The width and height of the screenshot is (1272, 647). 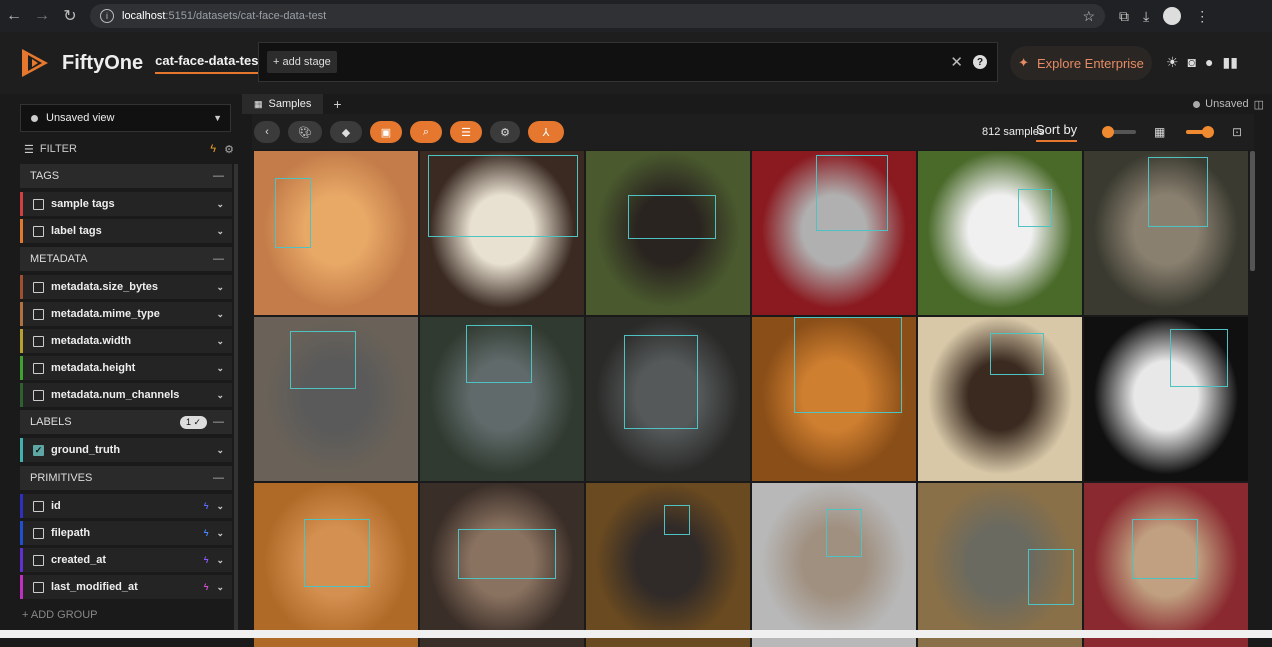 What do you see at coordinates (14, 16) in the screenshot?
I see `back-icon: ←` at bounding box center [14, 16].